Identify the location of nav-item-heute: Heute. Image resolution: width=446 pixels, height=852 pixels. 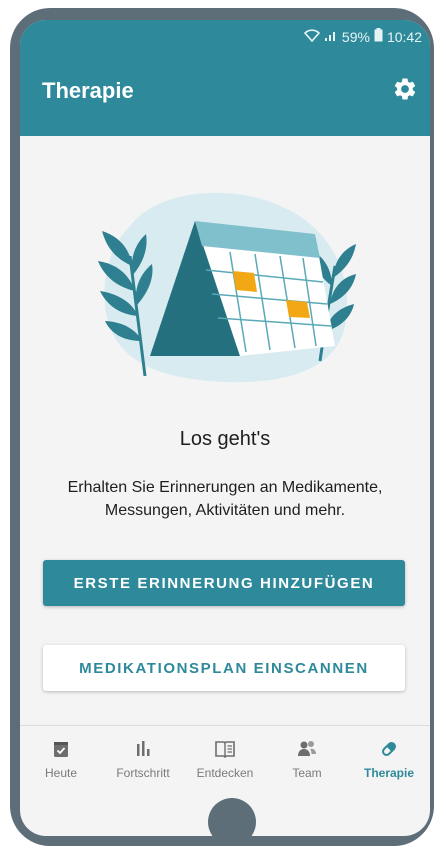
(61, 762).